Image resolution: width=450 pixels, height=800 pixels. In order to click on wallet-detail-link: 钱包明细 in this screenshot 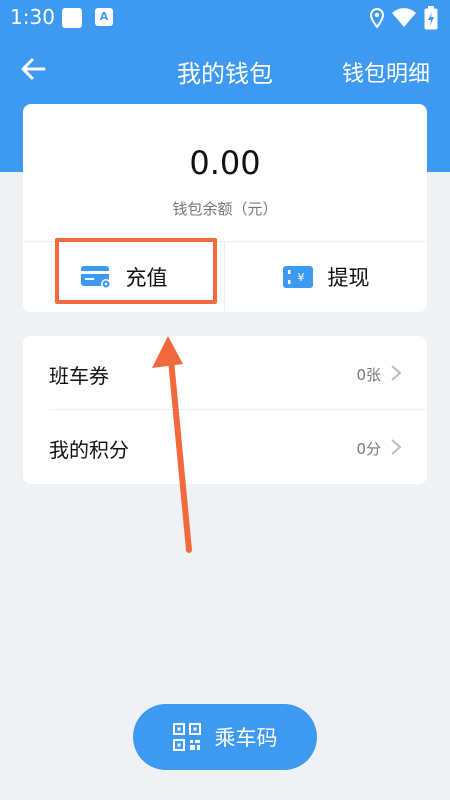, I will do `click(386, 72)`.